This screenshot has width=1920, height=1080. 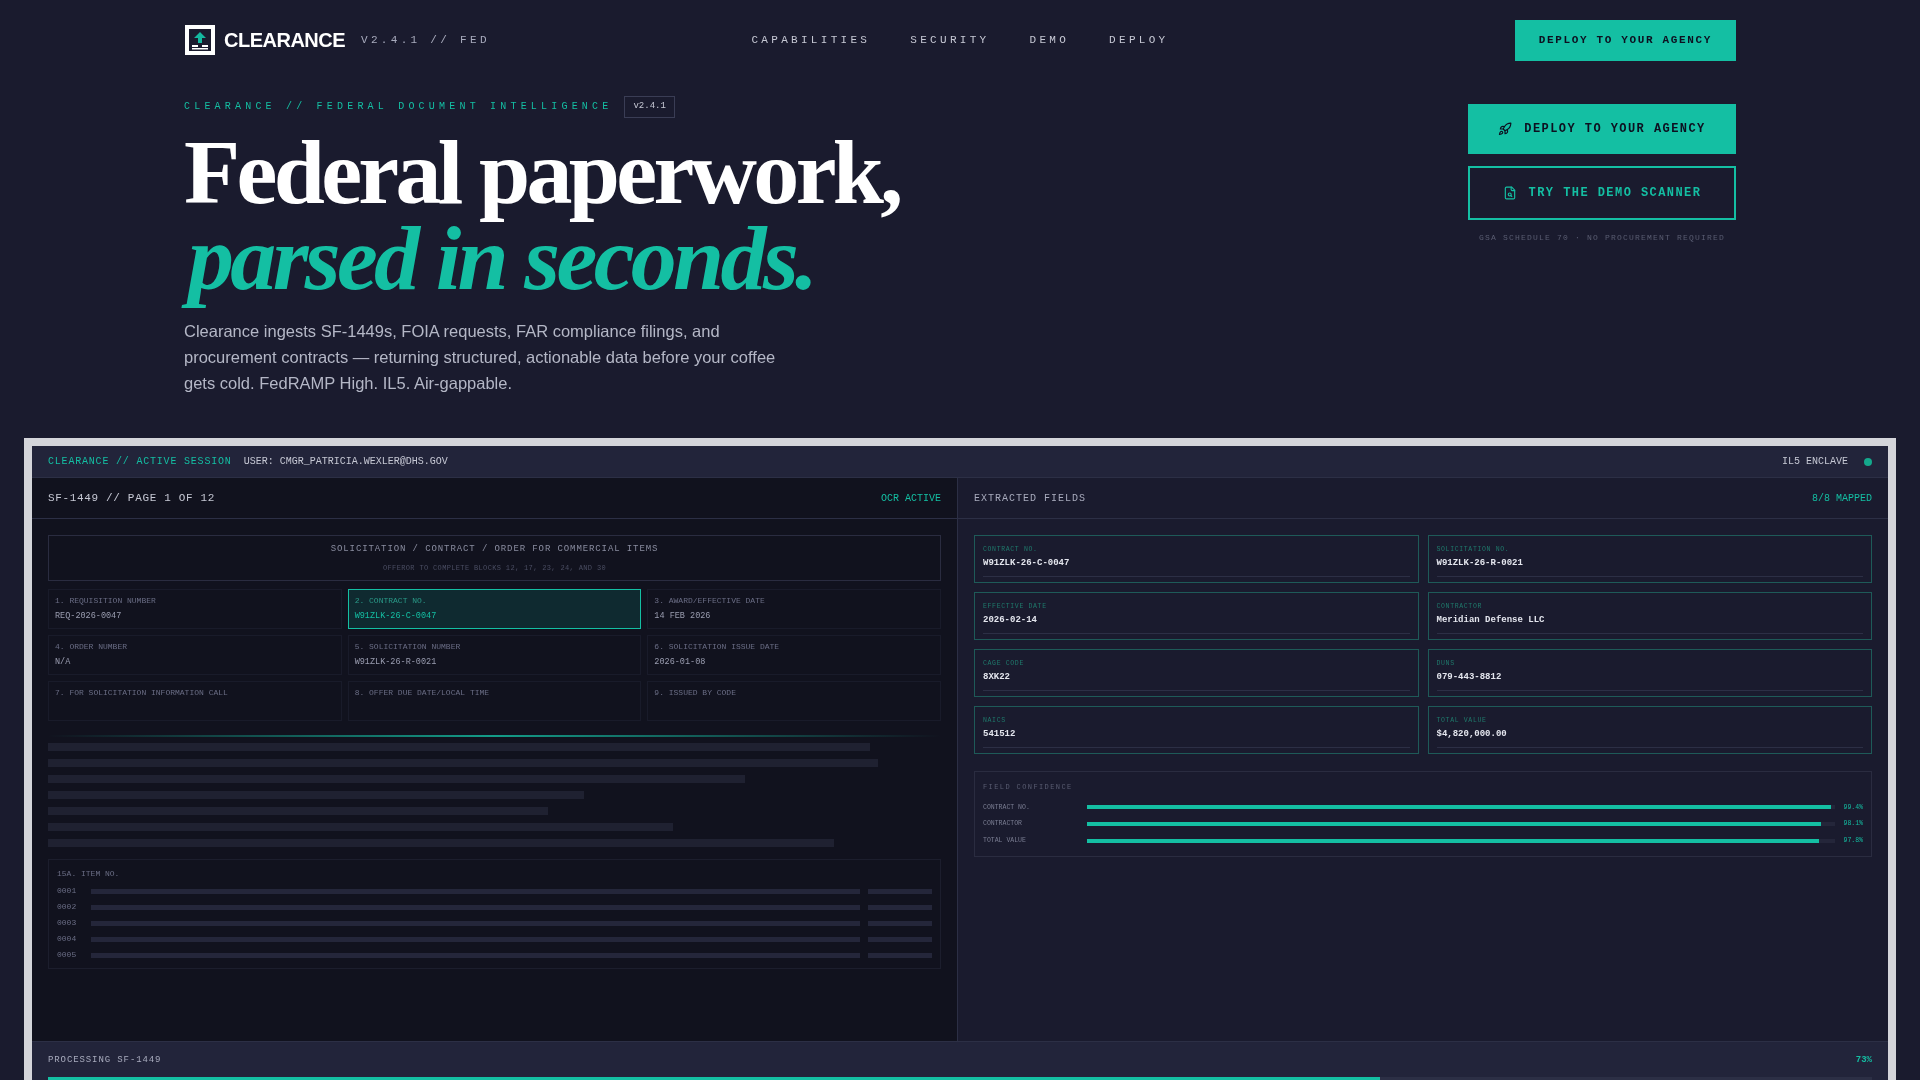 I want to click on items-heading: 15A. ITEM NO., so click(x=89, y=874).